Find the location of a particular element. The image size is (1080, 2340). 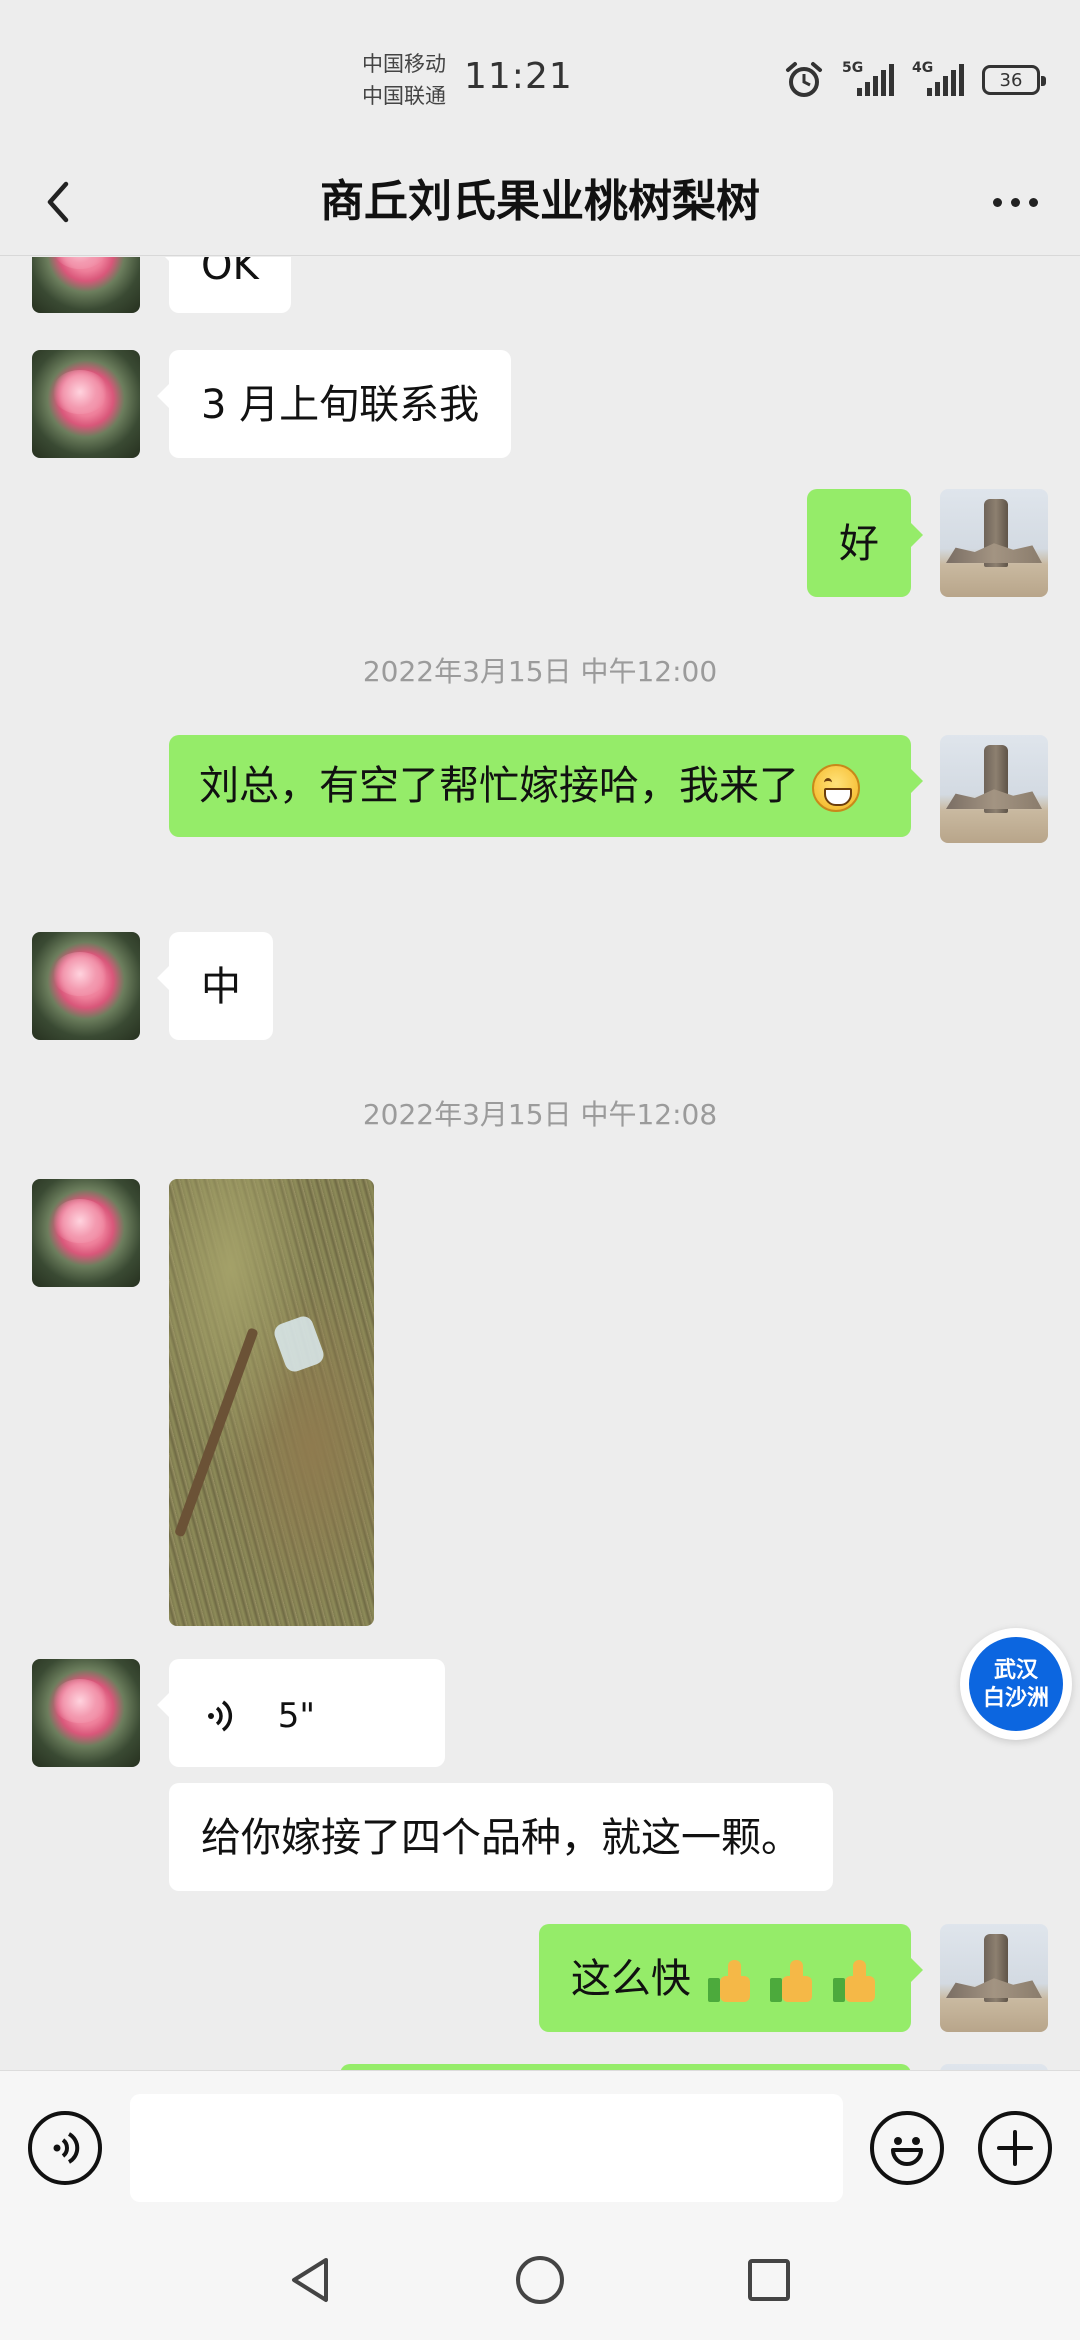

more-icon is located at coordinates (1015, 202).